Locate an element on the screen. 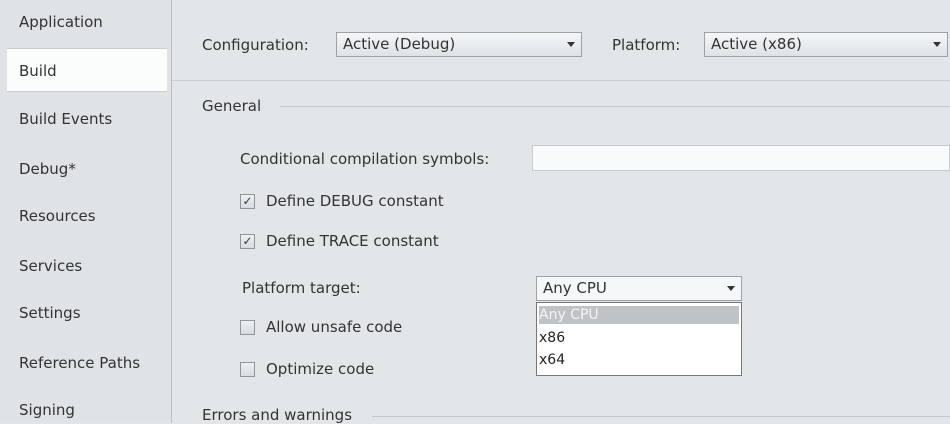  allow-unsafe-checkbox is located at coordinates (247, 327).